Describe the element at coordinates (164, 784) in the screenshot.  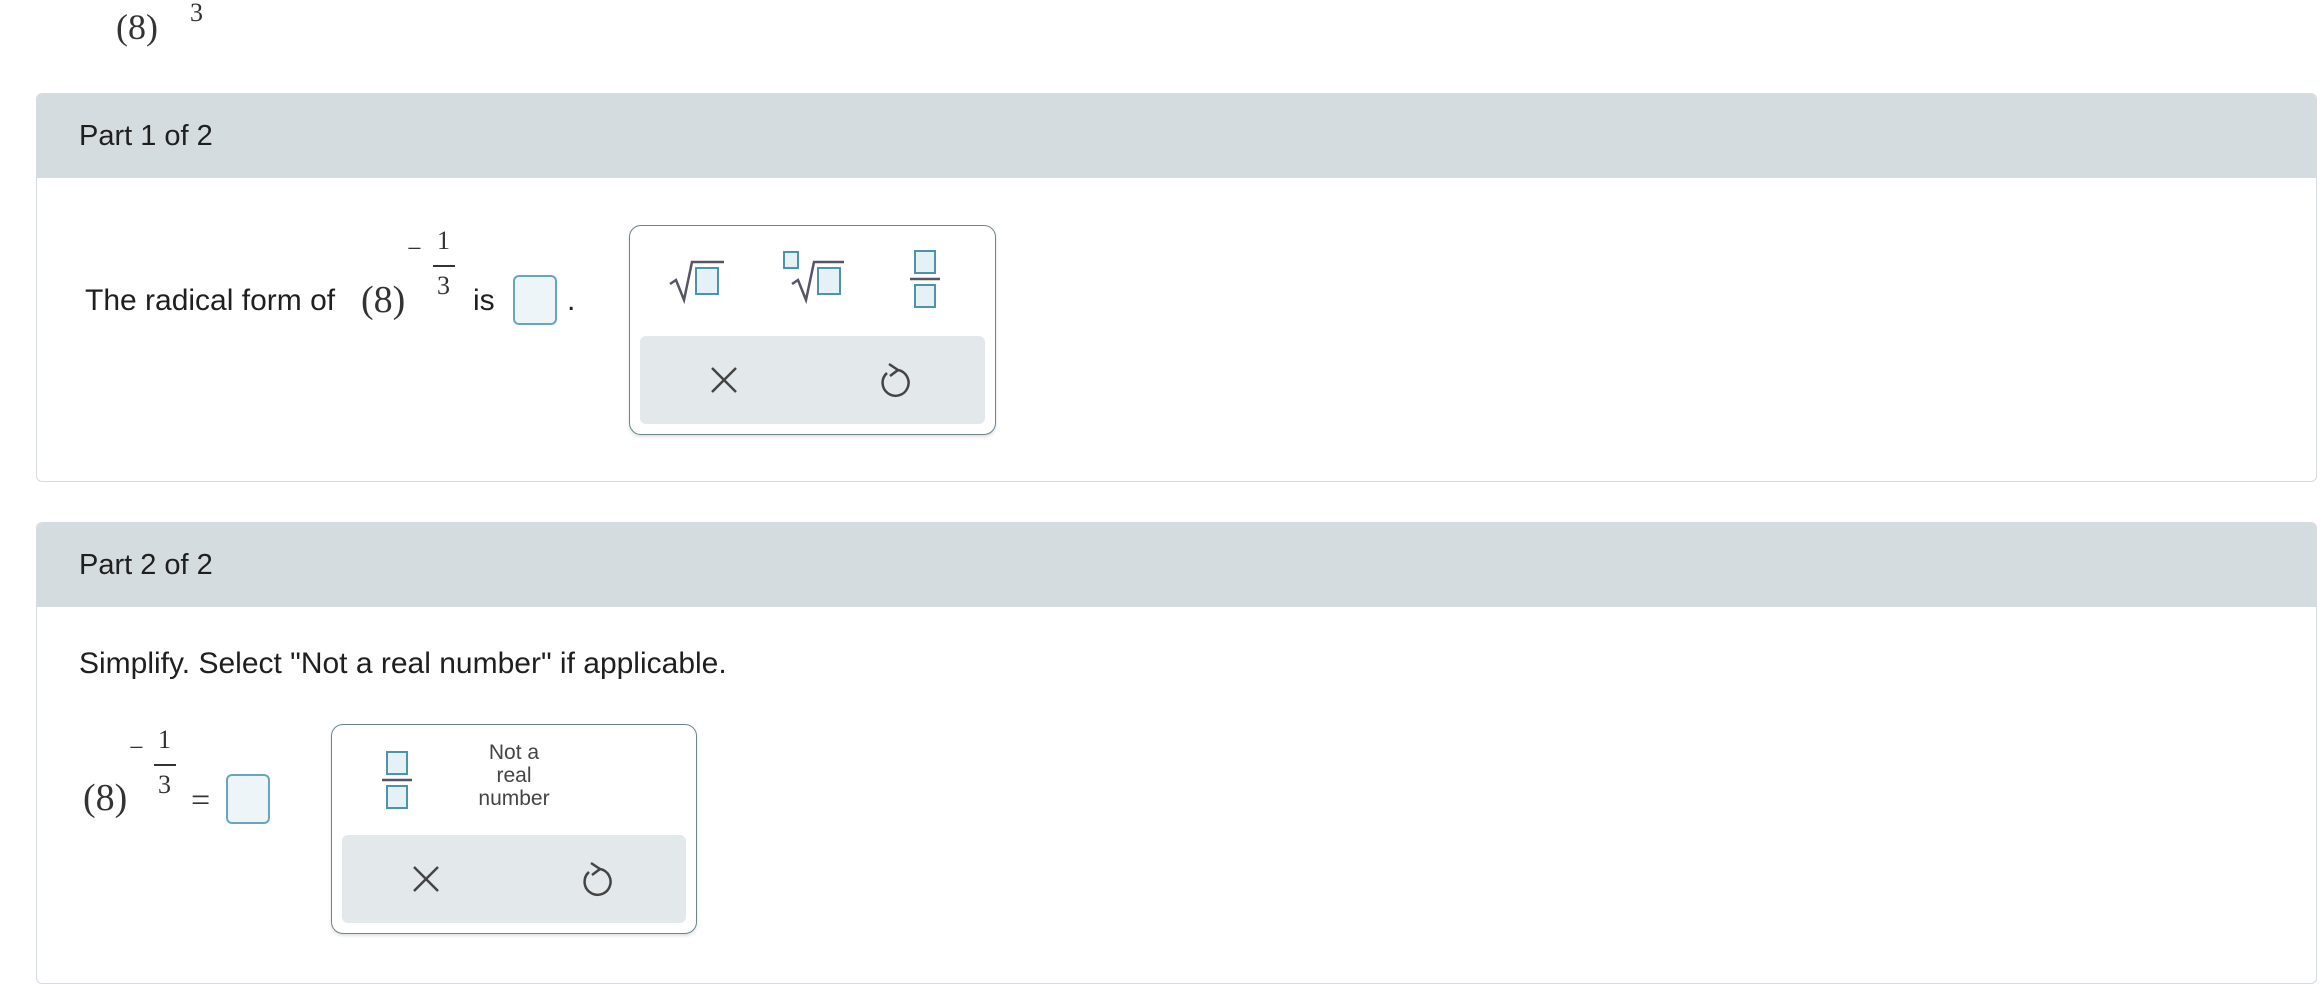
I see `part-2-exp-den: 3` at that location.